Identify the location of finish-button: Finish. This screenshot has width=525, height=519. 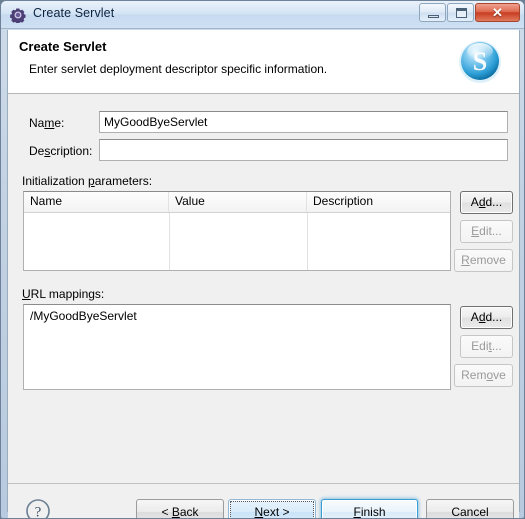
(369, 508).